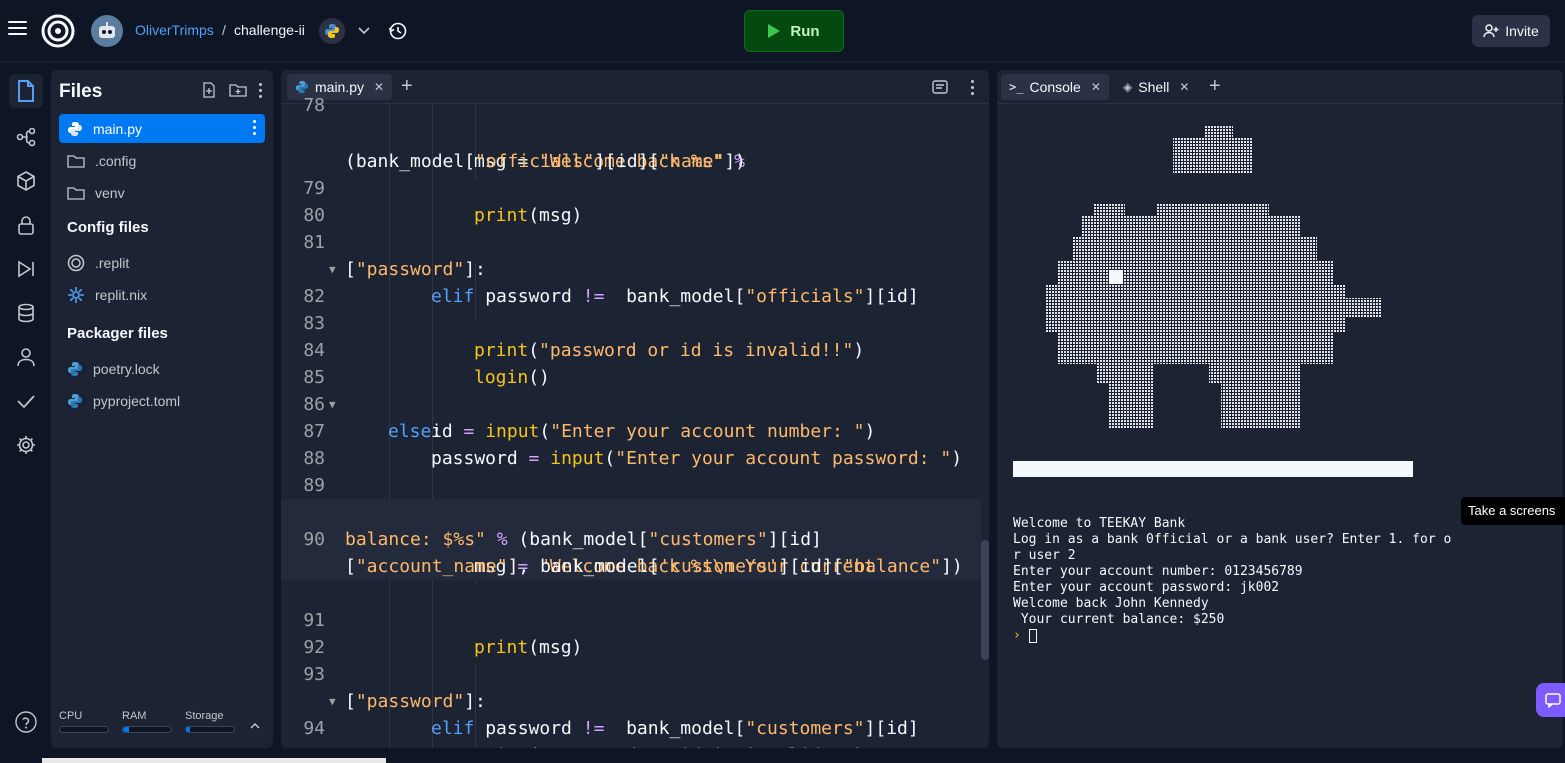 The image size is (1565, 763). I want to click on code-line-85: 85 ▼ else:, so click(373, 404).